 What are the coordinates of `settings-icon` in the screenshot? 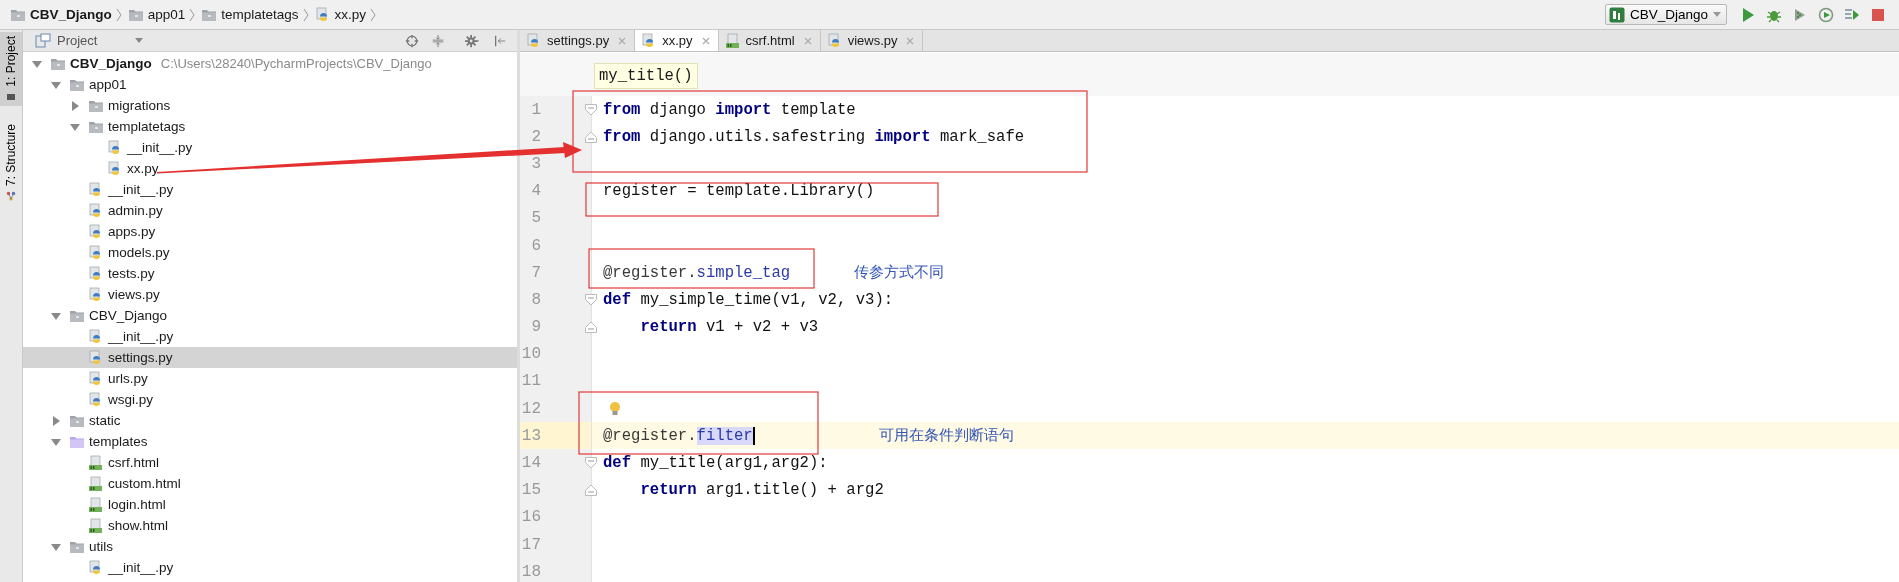 It's located at (472, 40).